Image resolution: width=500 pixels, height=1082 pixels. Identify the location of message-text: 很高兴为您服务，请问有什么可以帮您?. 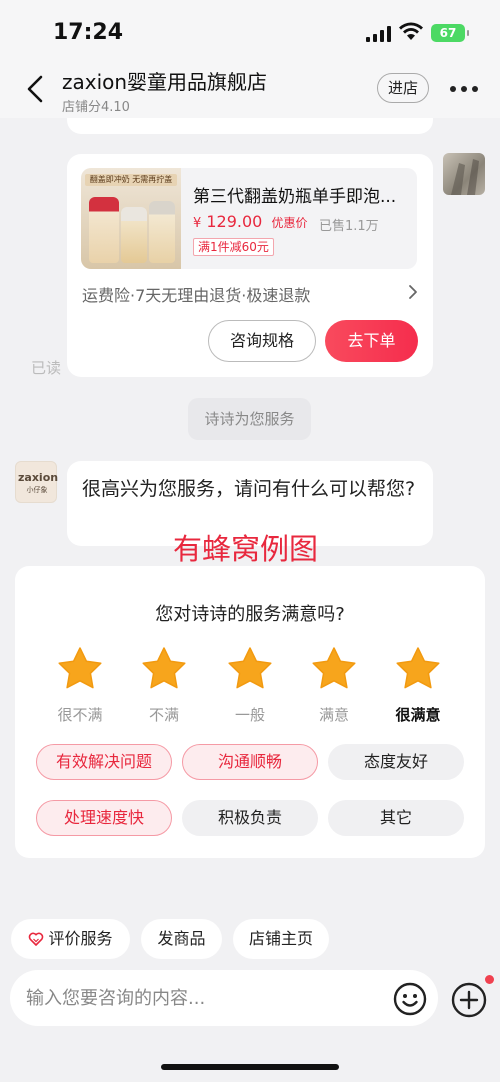
(249, 489).